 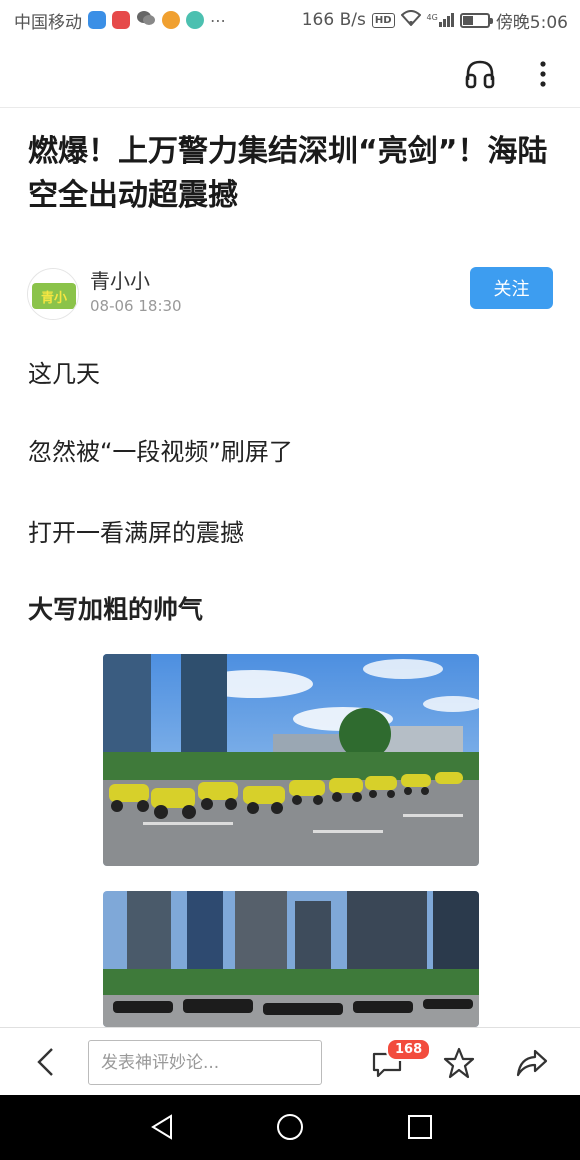 What do you see at coordinates (116, 609) in the screenshot?
I see `article-subheading: 大写加粗的帅气` at bounding box center [116, 609].